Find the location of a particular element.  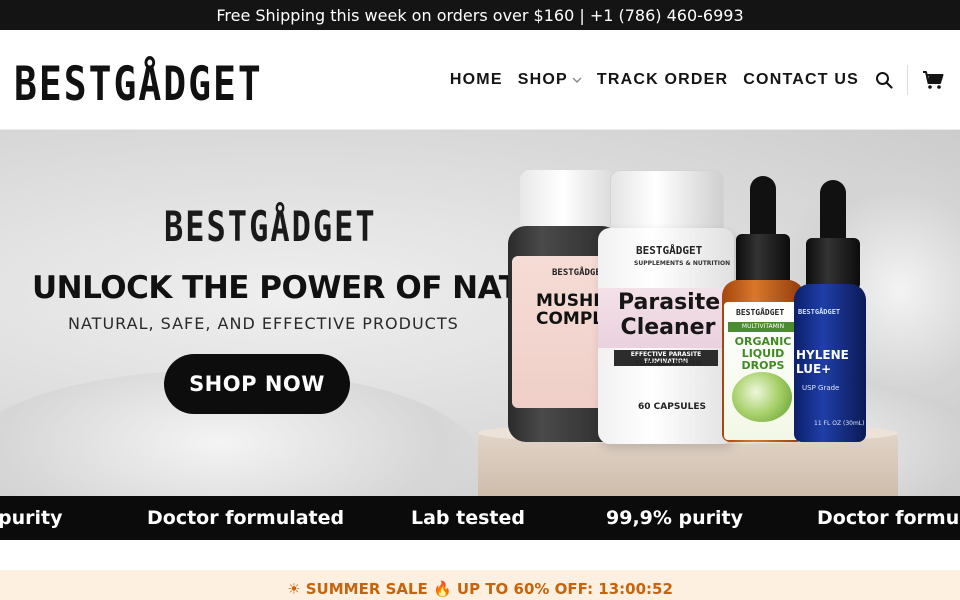

bottle-cap is located at coordinates (667, 201).